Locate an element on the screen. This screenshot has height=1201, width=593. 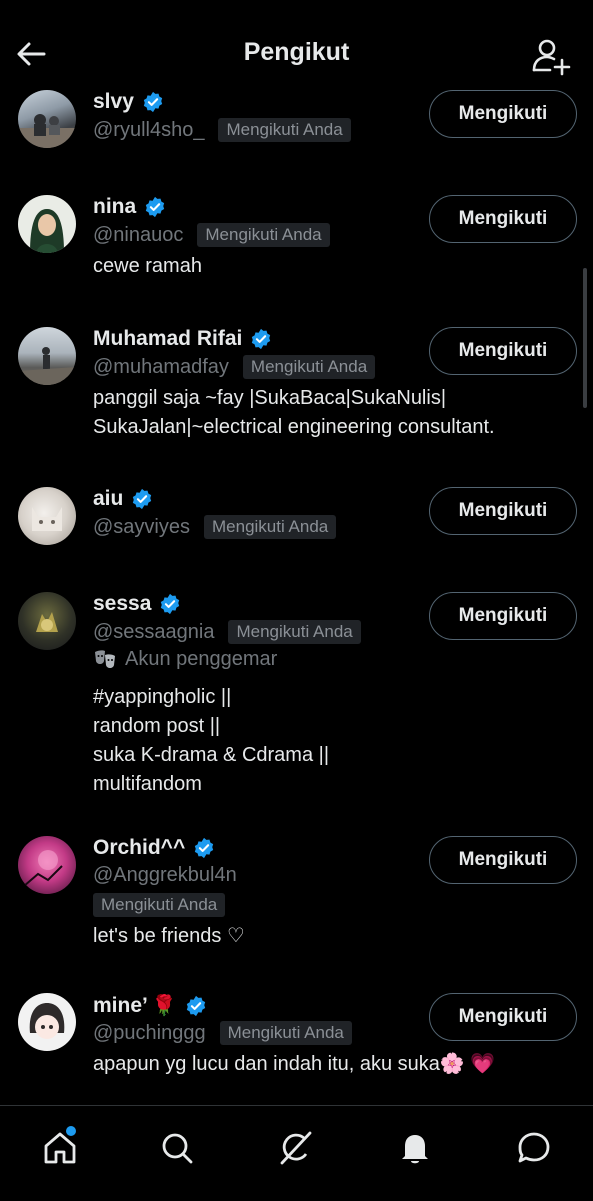
messages-icon is located at coordinates (534, 1148).